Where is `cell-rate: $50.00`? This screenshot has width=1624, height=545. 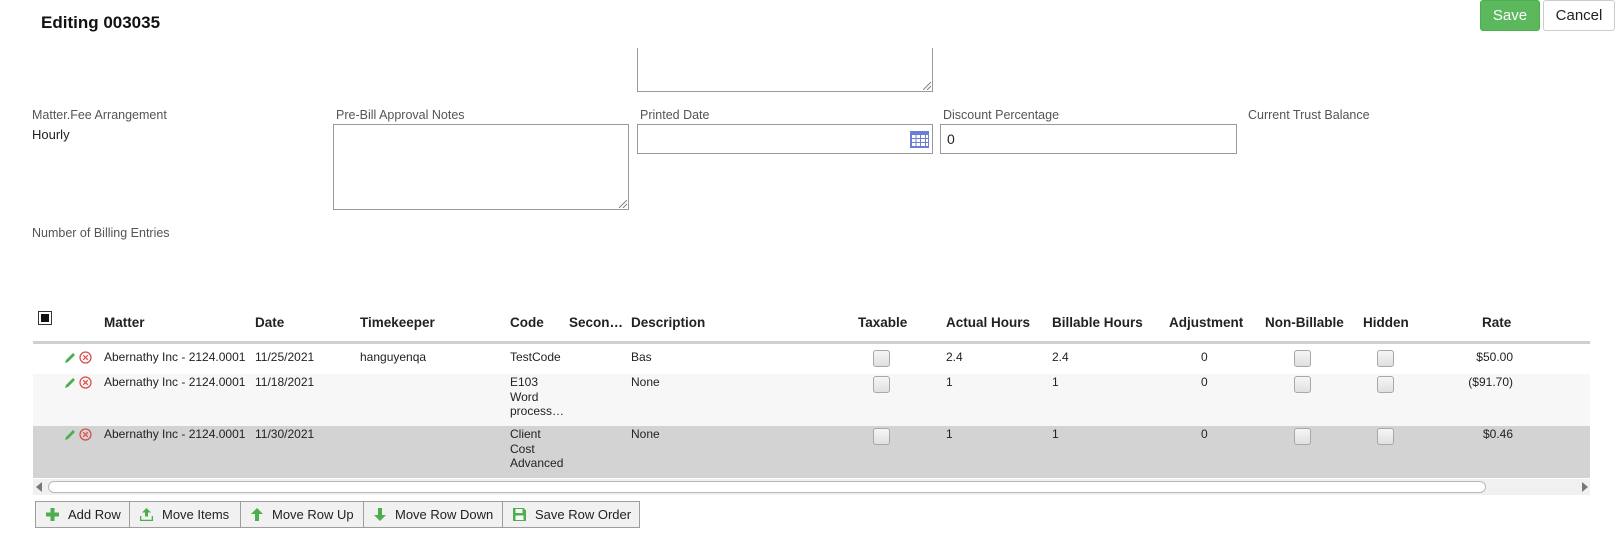
cell-rate: $50.00 is located at coordinates (1494, 357).